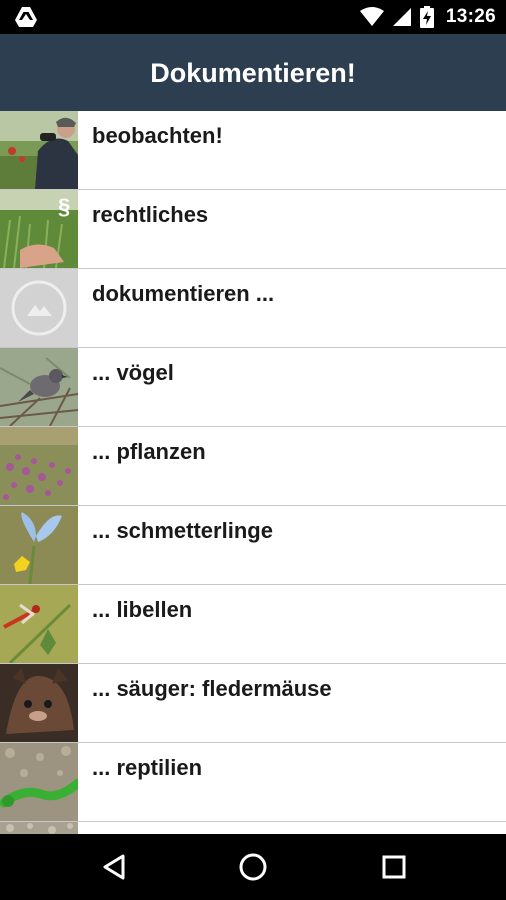  I want to click on list-item-label: ... säuger: fledermäuse, so click(212, 688).